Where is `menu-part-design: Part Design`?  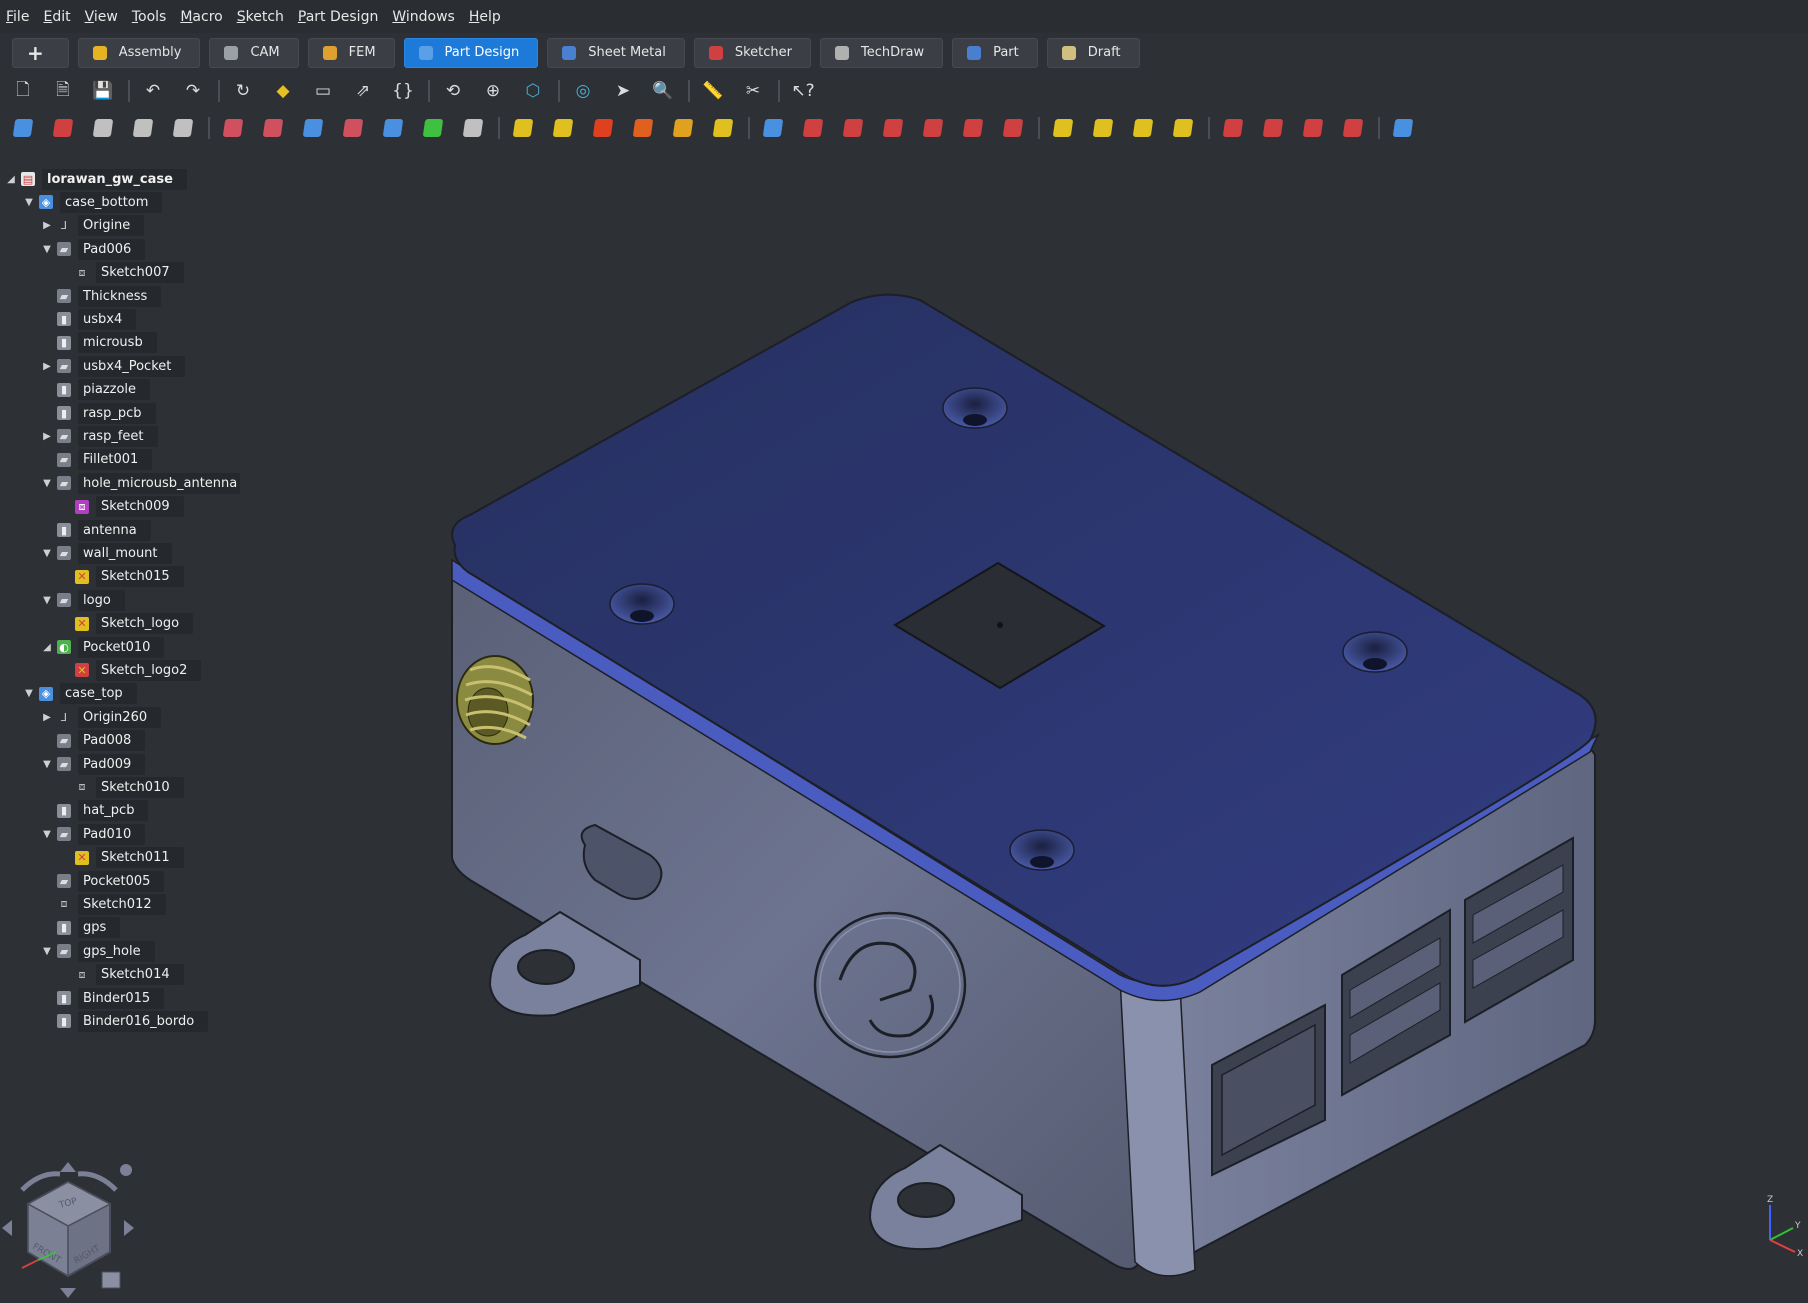
menu-part-design: Part Design is located at coordinates (342, 17).